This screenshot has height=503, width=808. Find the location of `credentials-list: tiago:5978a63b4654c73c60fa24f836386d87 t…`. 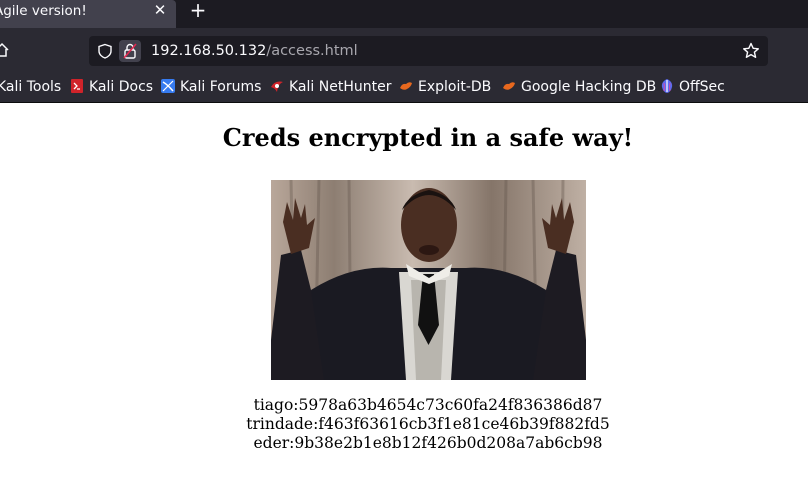

credentials-list: tiago:5978a63b4654c73c60fa24f836386d87 t… is located at coordinates (404, 424).